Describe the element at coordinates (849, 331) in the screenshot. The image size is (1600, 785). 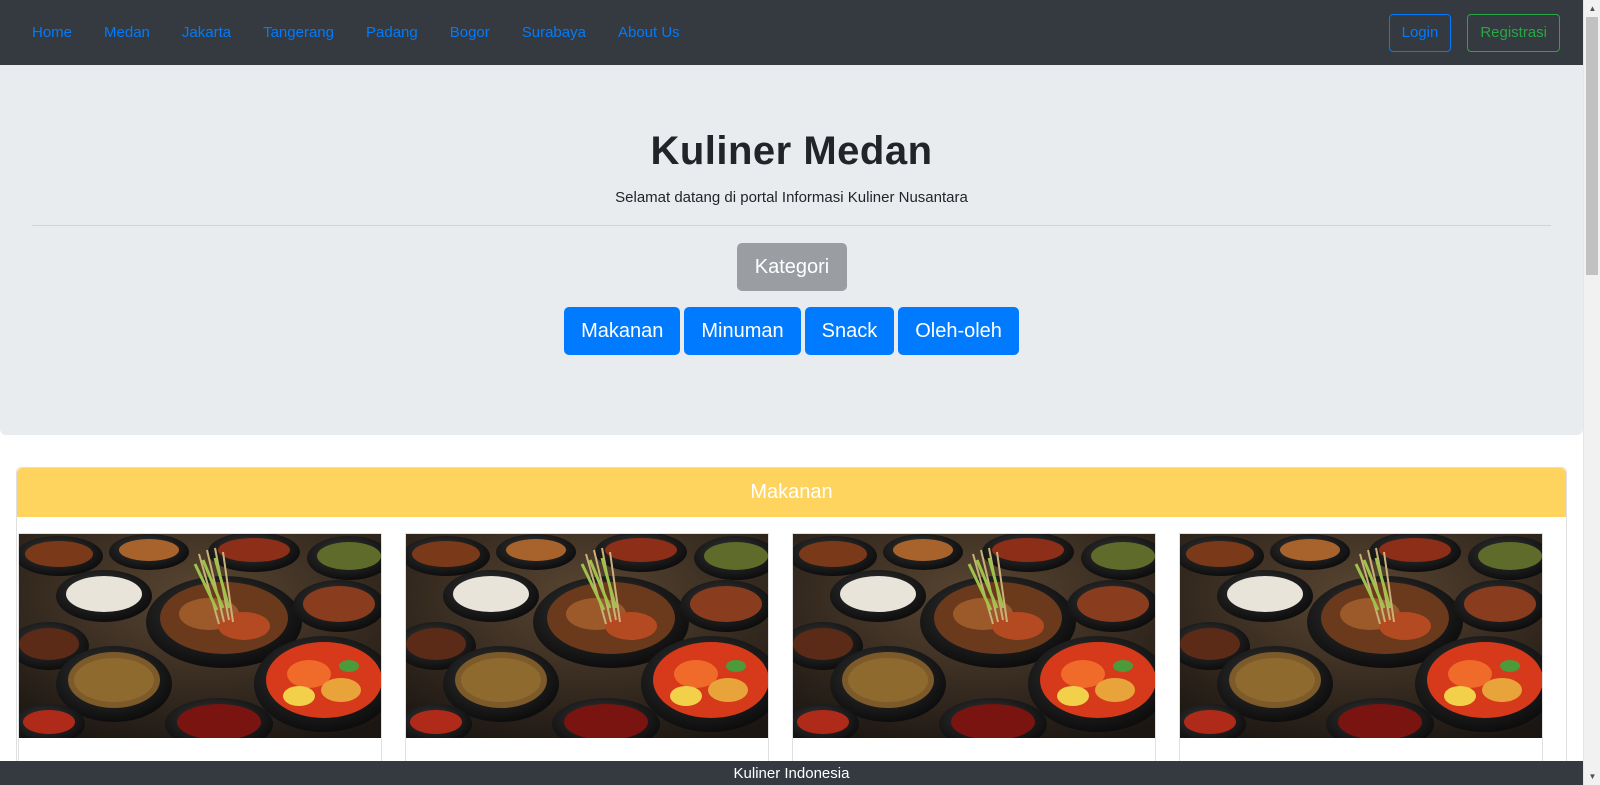
I see `category-button-snack: Snack` at that location.